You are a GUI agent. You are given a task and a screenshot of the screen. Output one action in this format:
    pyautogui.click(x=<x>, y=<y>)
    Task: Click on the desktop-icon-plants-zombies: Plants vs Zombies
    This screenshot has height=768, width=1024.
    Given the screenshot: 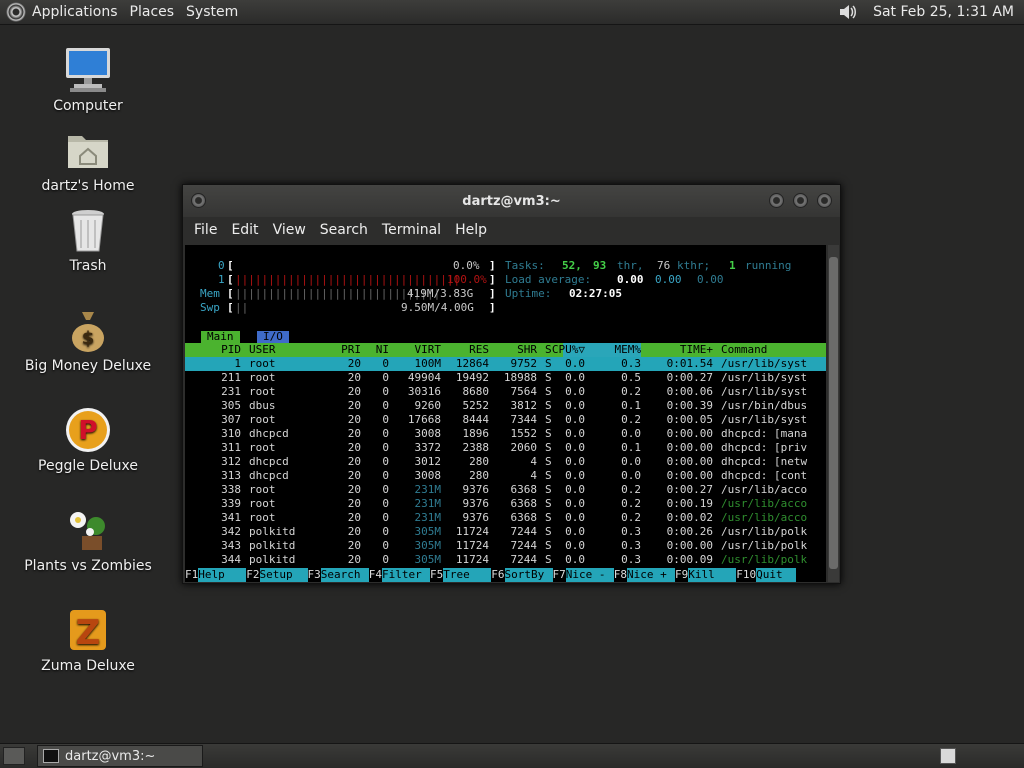 What is the action you would take?
    pyautogui.click(x=88, y=540)
    